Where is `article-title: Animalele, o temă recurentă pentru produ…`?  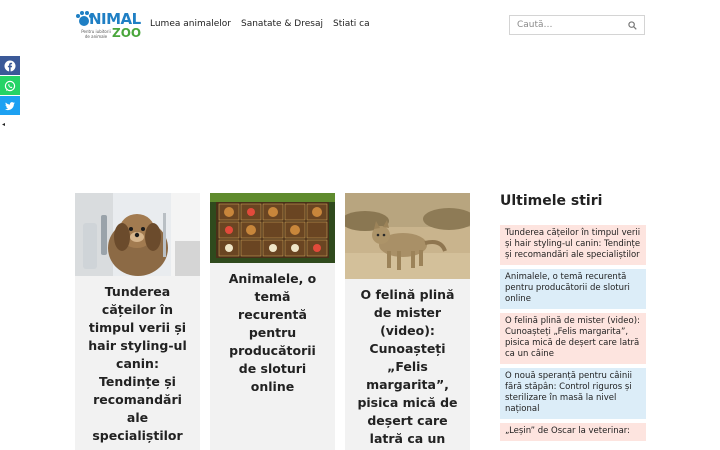 article-title: Animalele, o temă recurentă pentru produ… is located at coordinates (272, 329).